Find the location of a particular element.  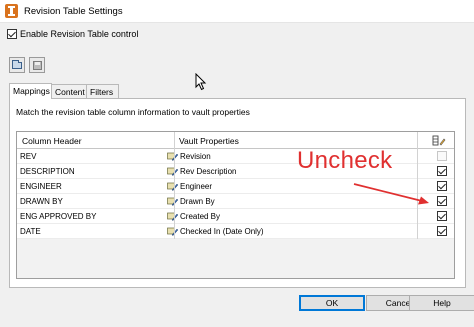

title-bar: Revision Table Settings is located at coordinates (237, 11).